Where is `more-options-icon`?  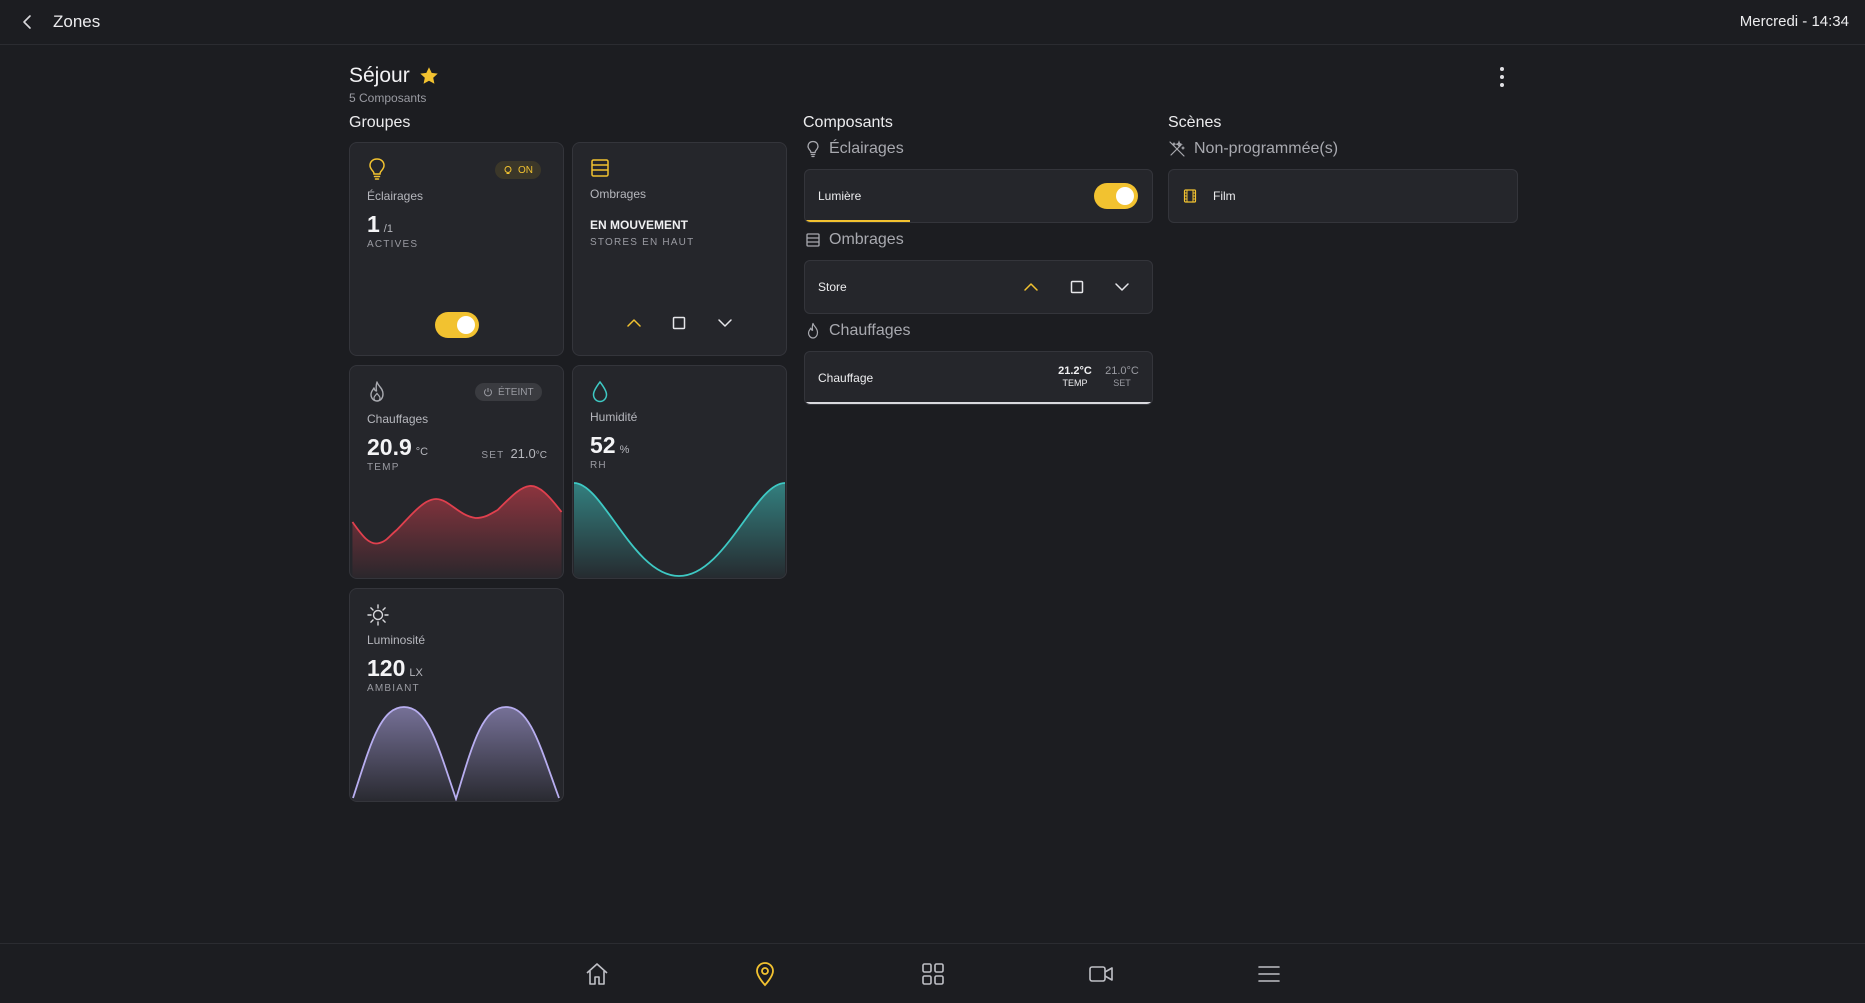
more-options-icon is located at coordinates (1502, 77).